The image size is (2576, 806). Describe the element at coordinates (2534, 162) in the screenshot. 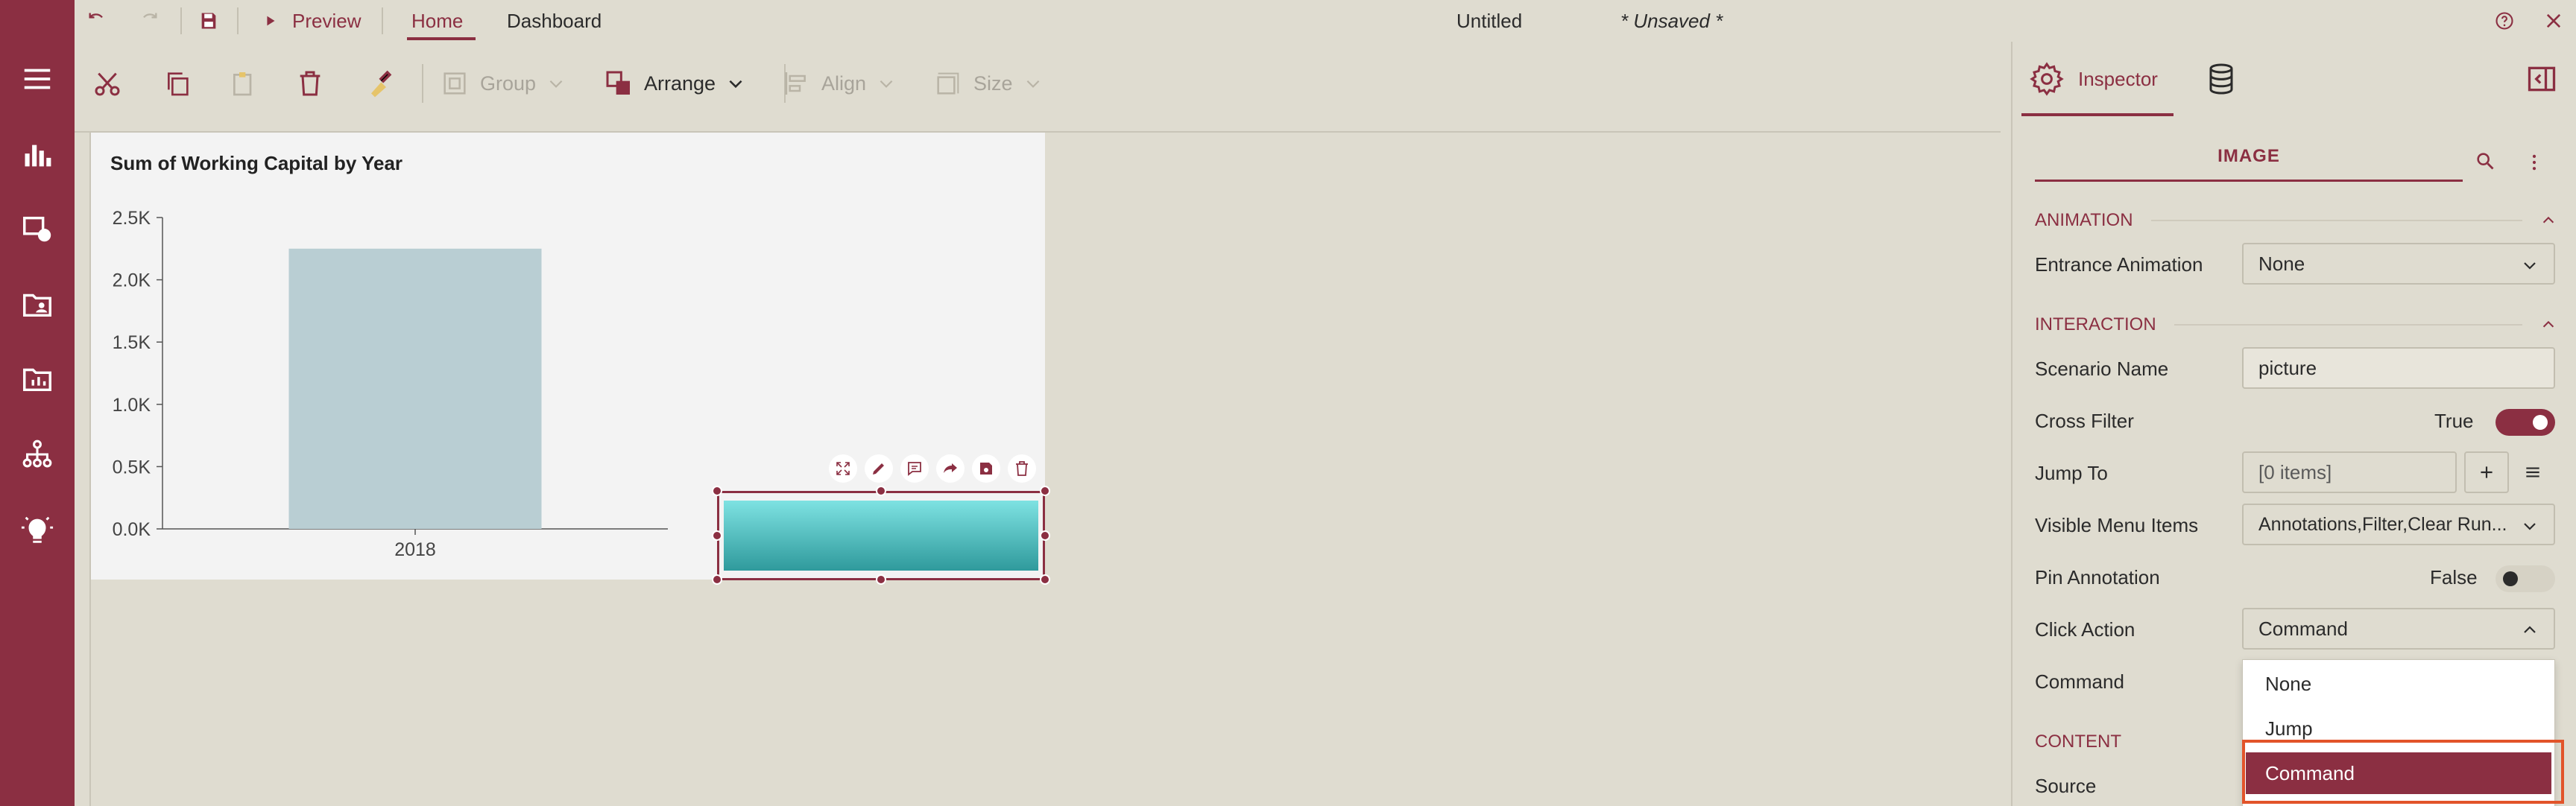

I see `more-options-icon` at that location.